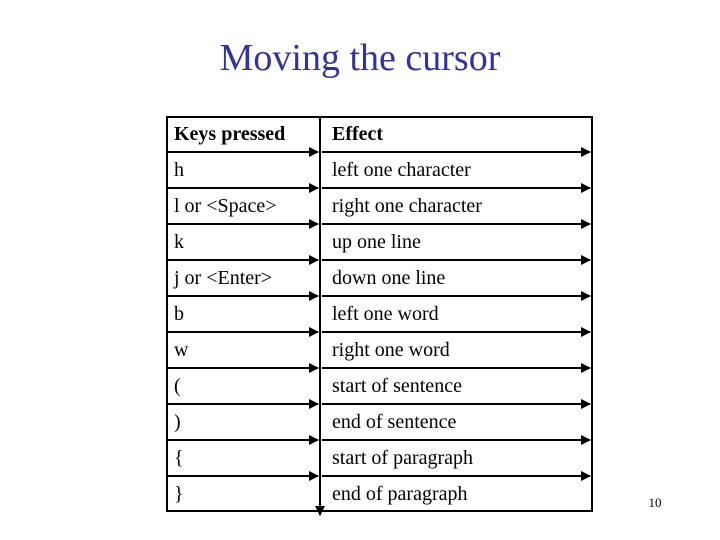  I want to click on table-row: { start of paragraph, so click(379, 458).